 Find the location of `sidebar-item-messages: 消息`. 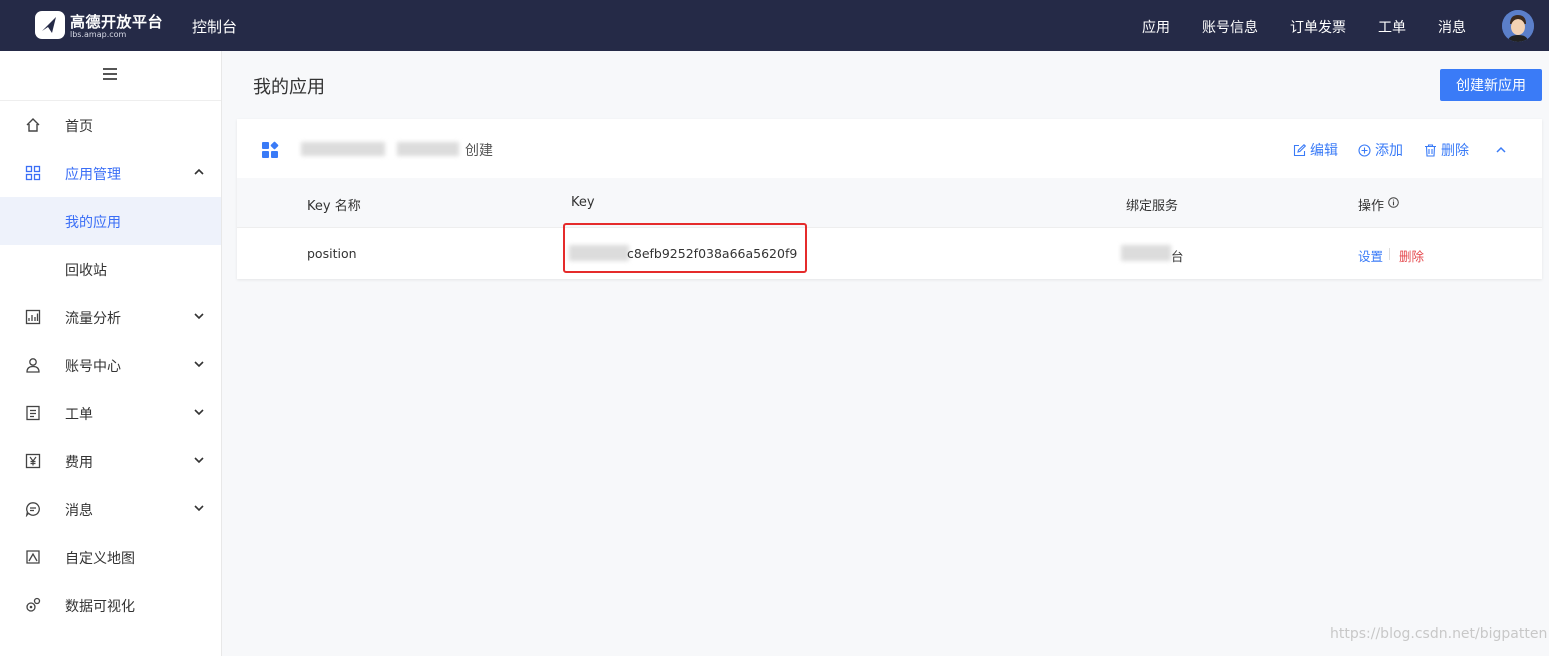

sidebar-item-messages: 消息 is located at coordinates (110, 509).